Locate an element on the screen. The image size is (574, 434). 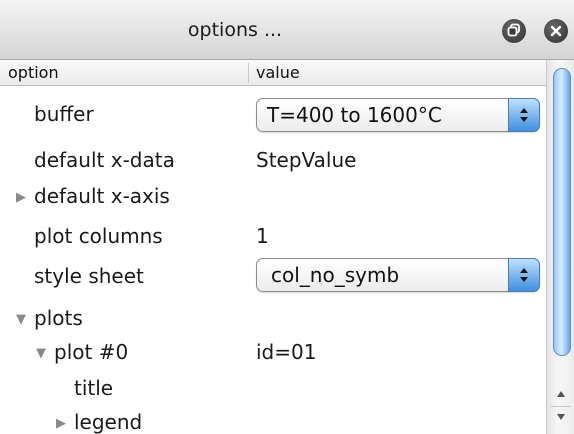
buffer-select-value: T=400 to 1600°C is located at coordinates (354, 115).